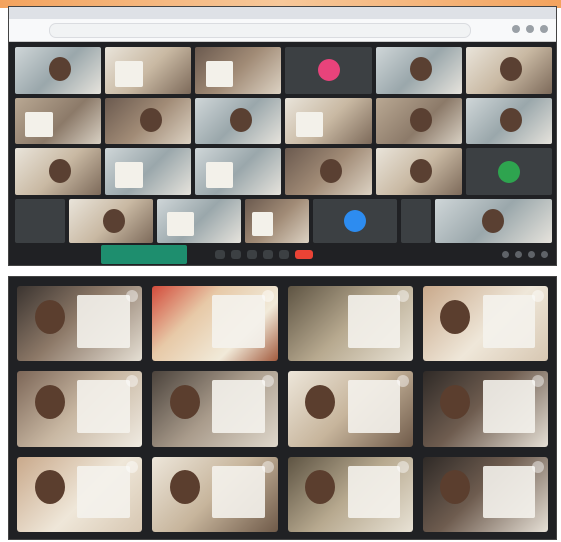 Image resolution: width=561 pixels, height=542 pixels. I want to click on menu-icon, so click(544, 29).